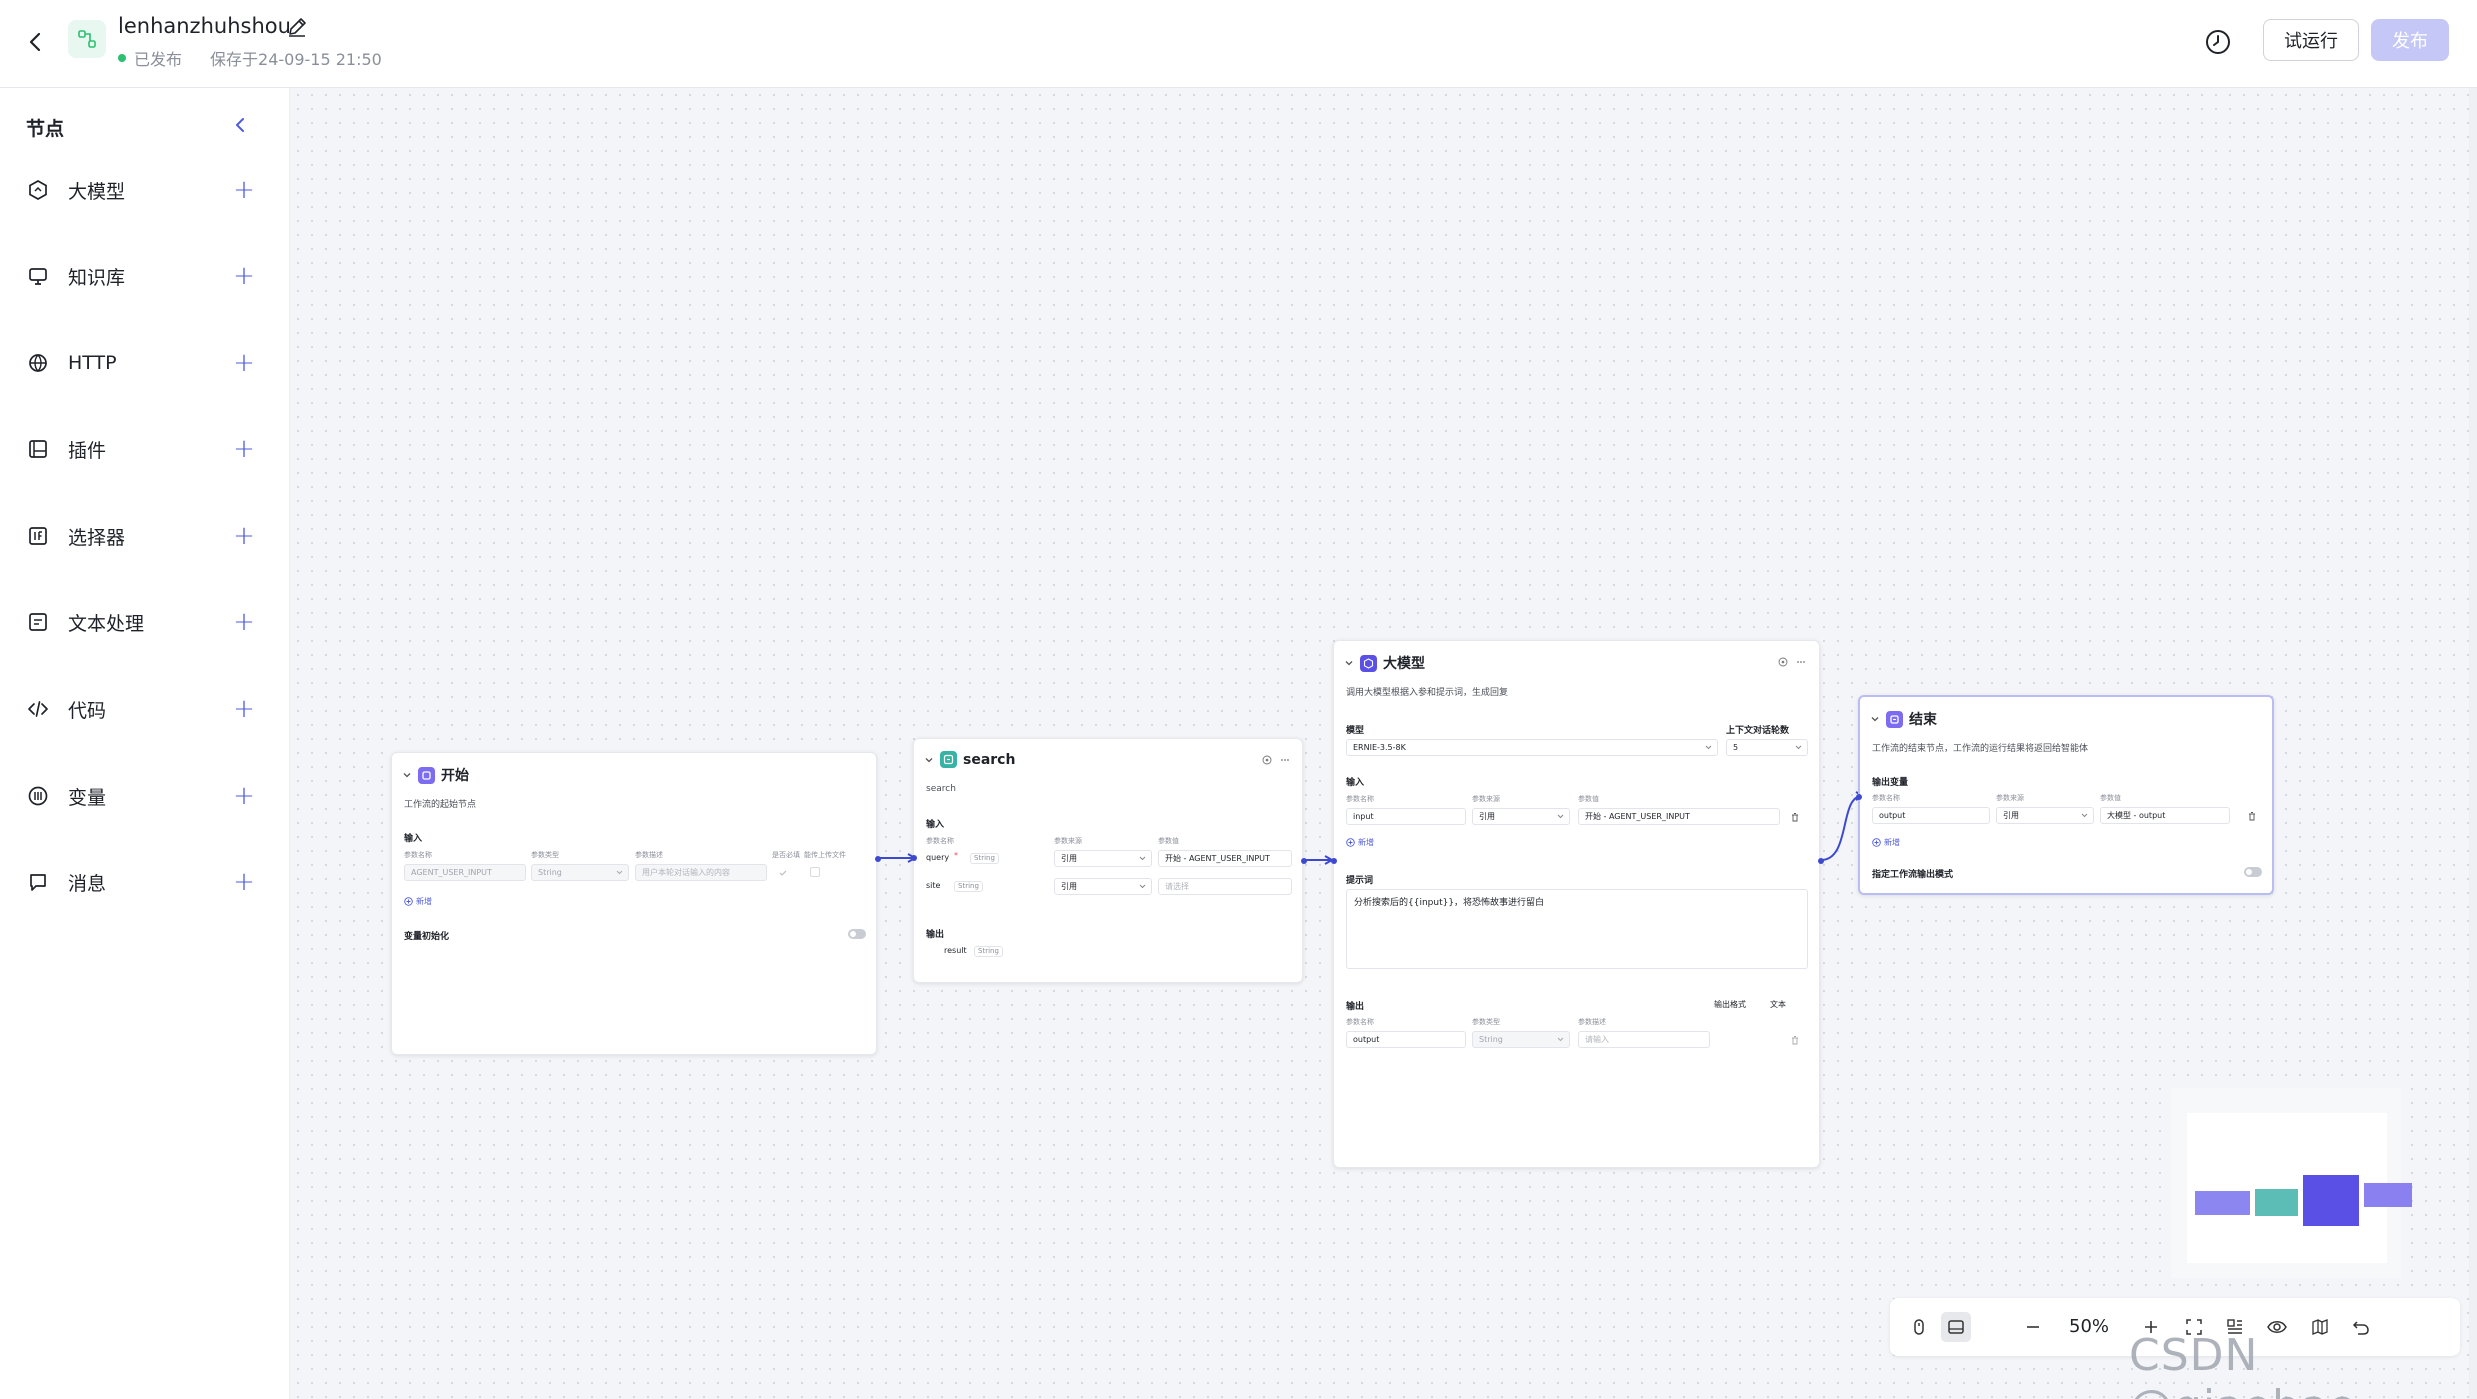 The width and height of the screenshot is (2477, 1399). I want to click on collapse-sidebar-icon, so click(241, 125).